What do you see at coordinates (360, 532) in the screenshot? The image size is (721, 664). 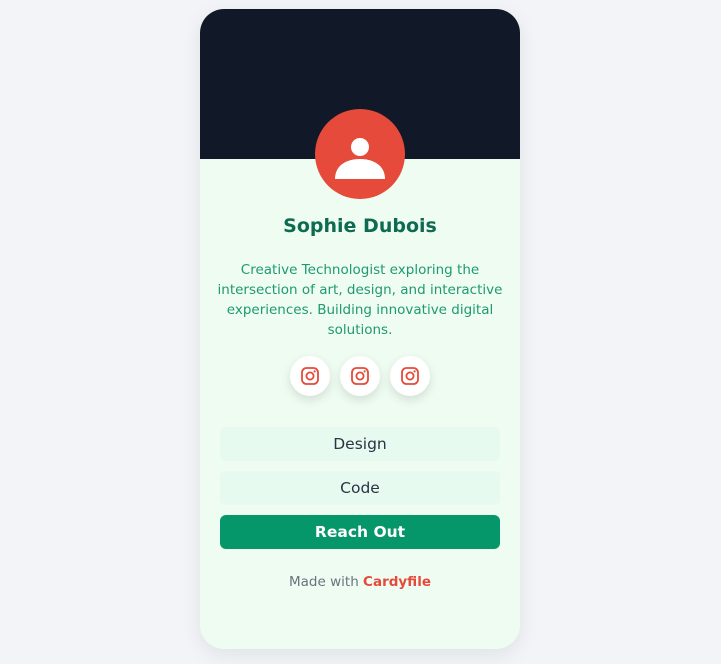 I see `reach-out-button: Reach Out` at bounding box center [360, 532].